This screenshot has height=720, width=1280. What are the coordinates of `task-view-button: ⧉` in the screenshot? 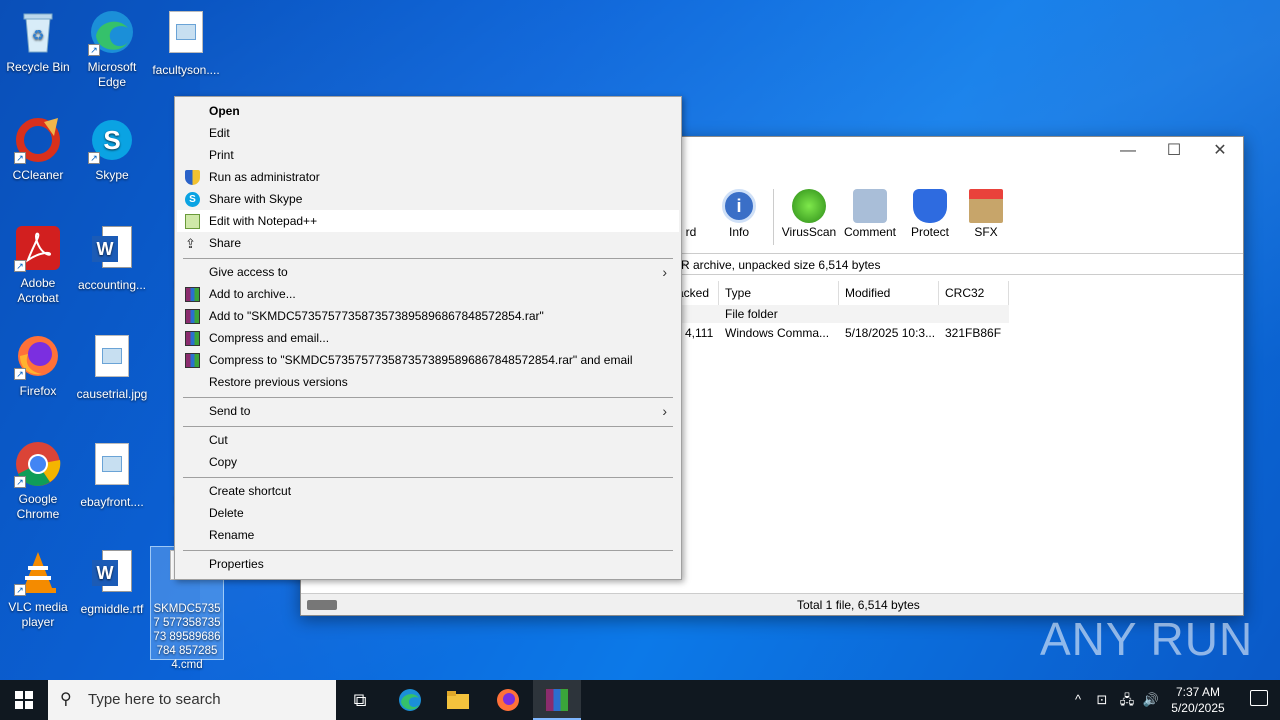 It's located at (360, 700).